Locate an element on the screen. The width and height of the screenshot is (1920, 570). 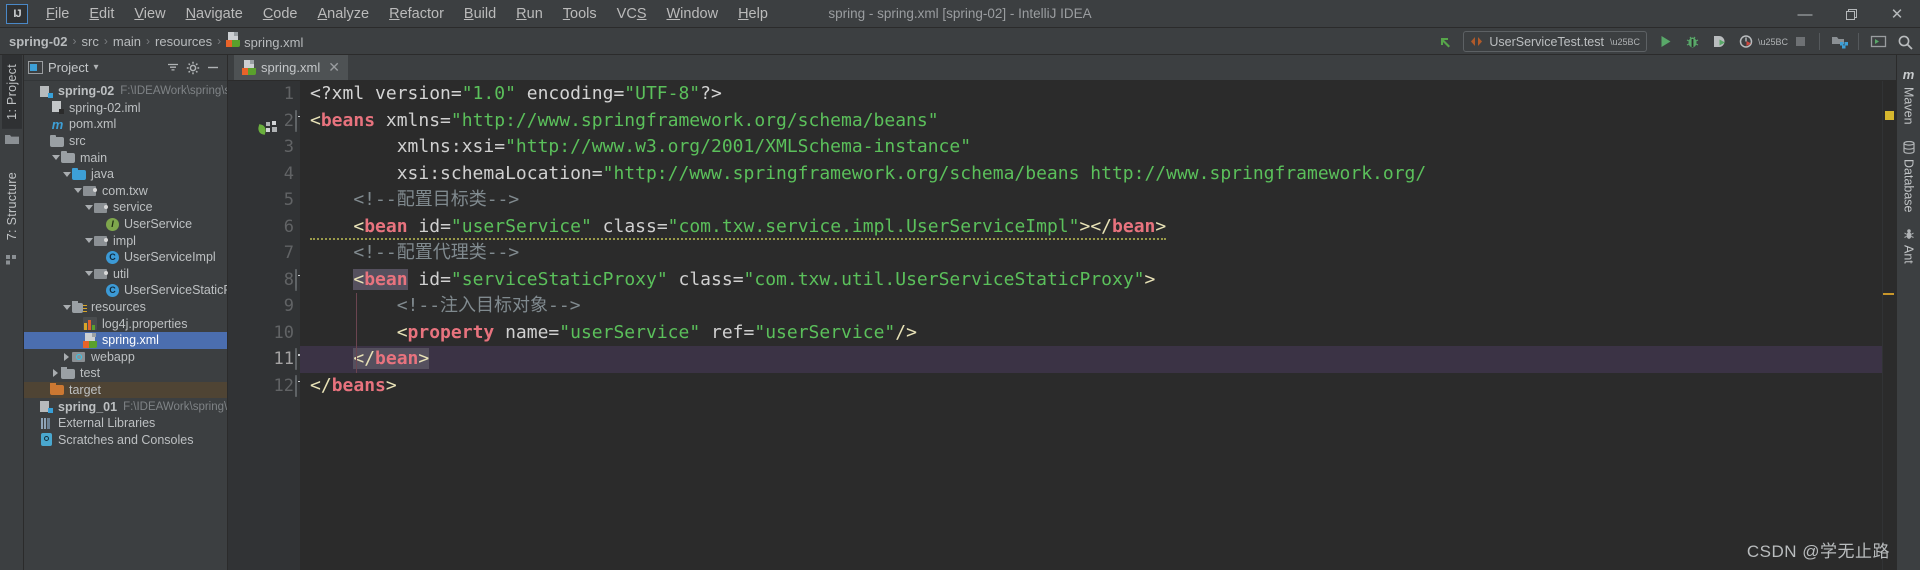
menu-item-window: Window is located at coordinates (692, 14).